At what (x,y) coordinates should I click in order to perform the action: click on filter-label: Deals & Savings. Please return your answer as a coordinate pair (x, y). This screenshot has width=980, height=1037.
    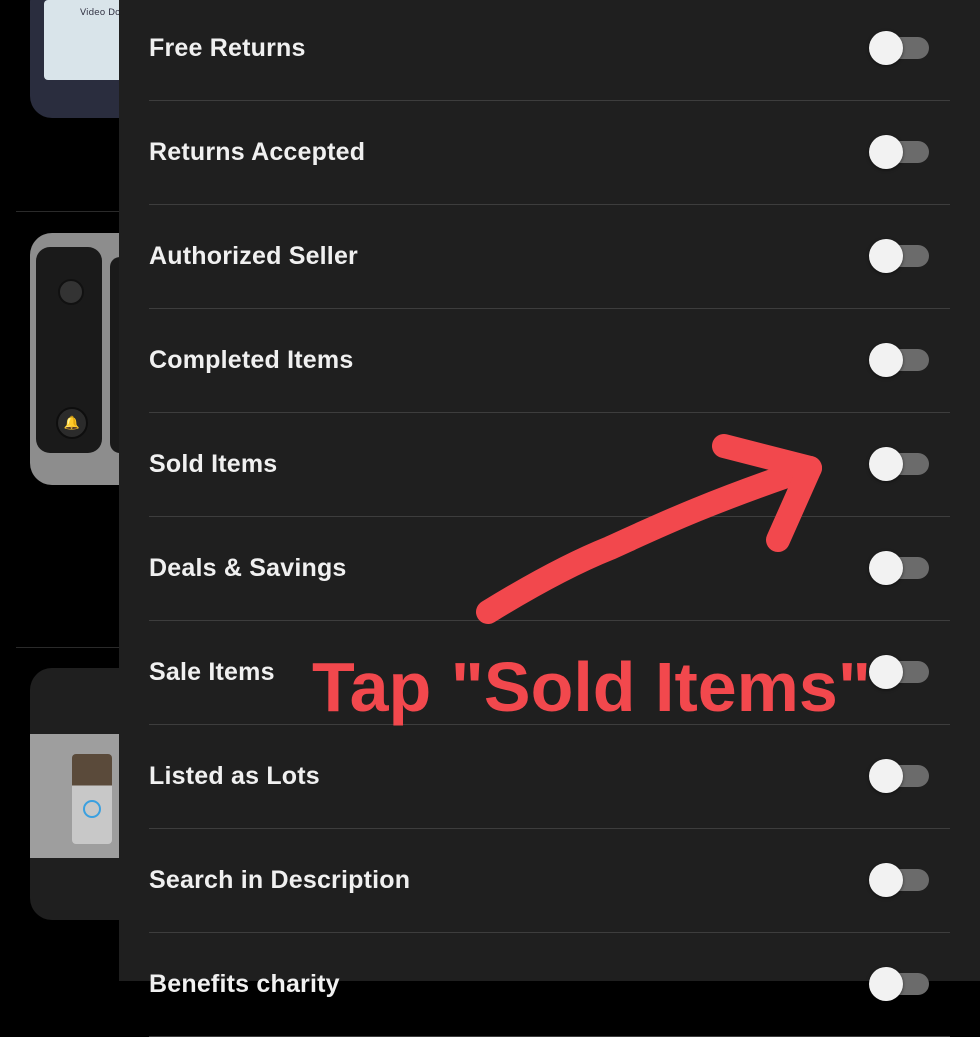
    Looking at the image, I should click on (248, 567).